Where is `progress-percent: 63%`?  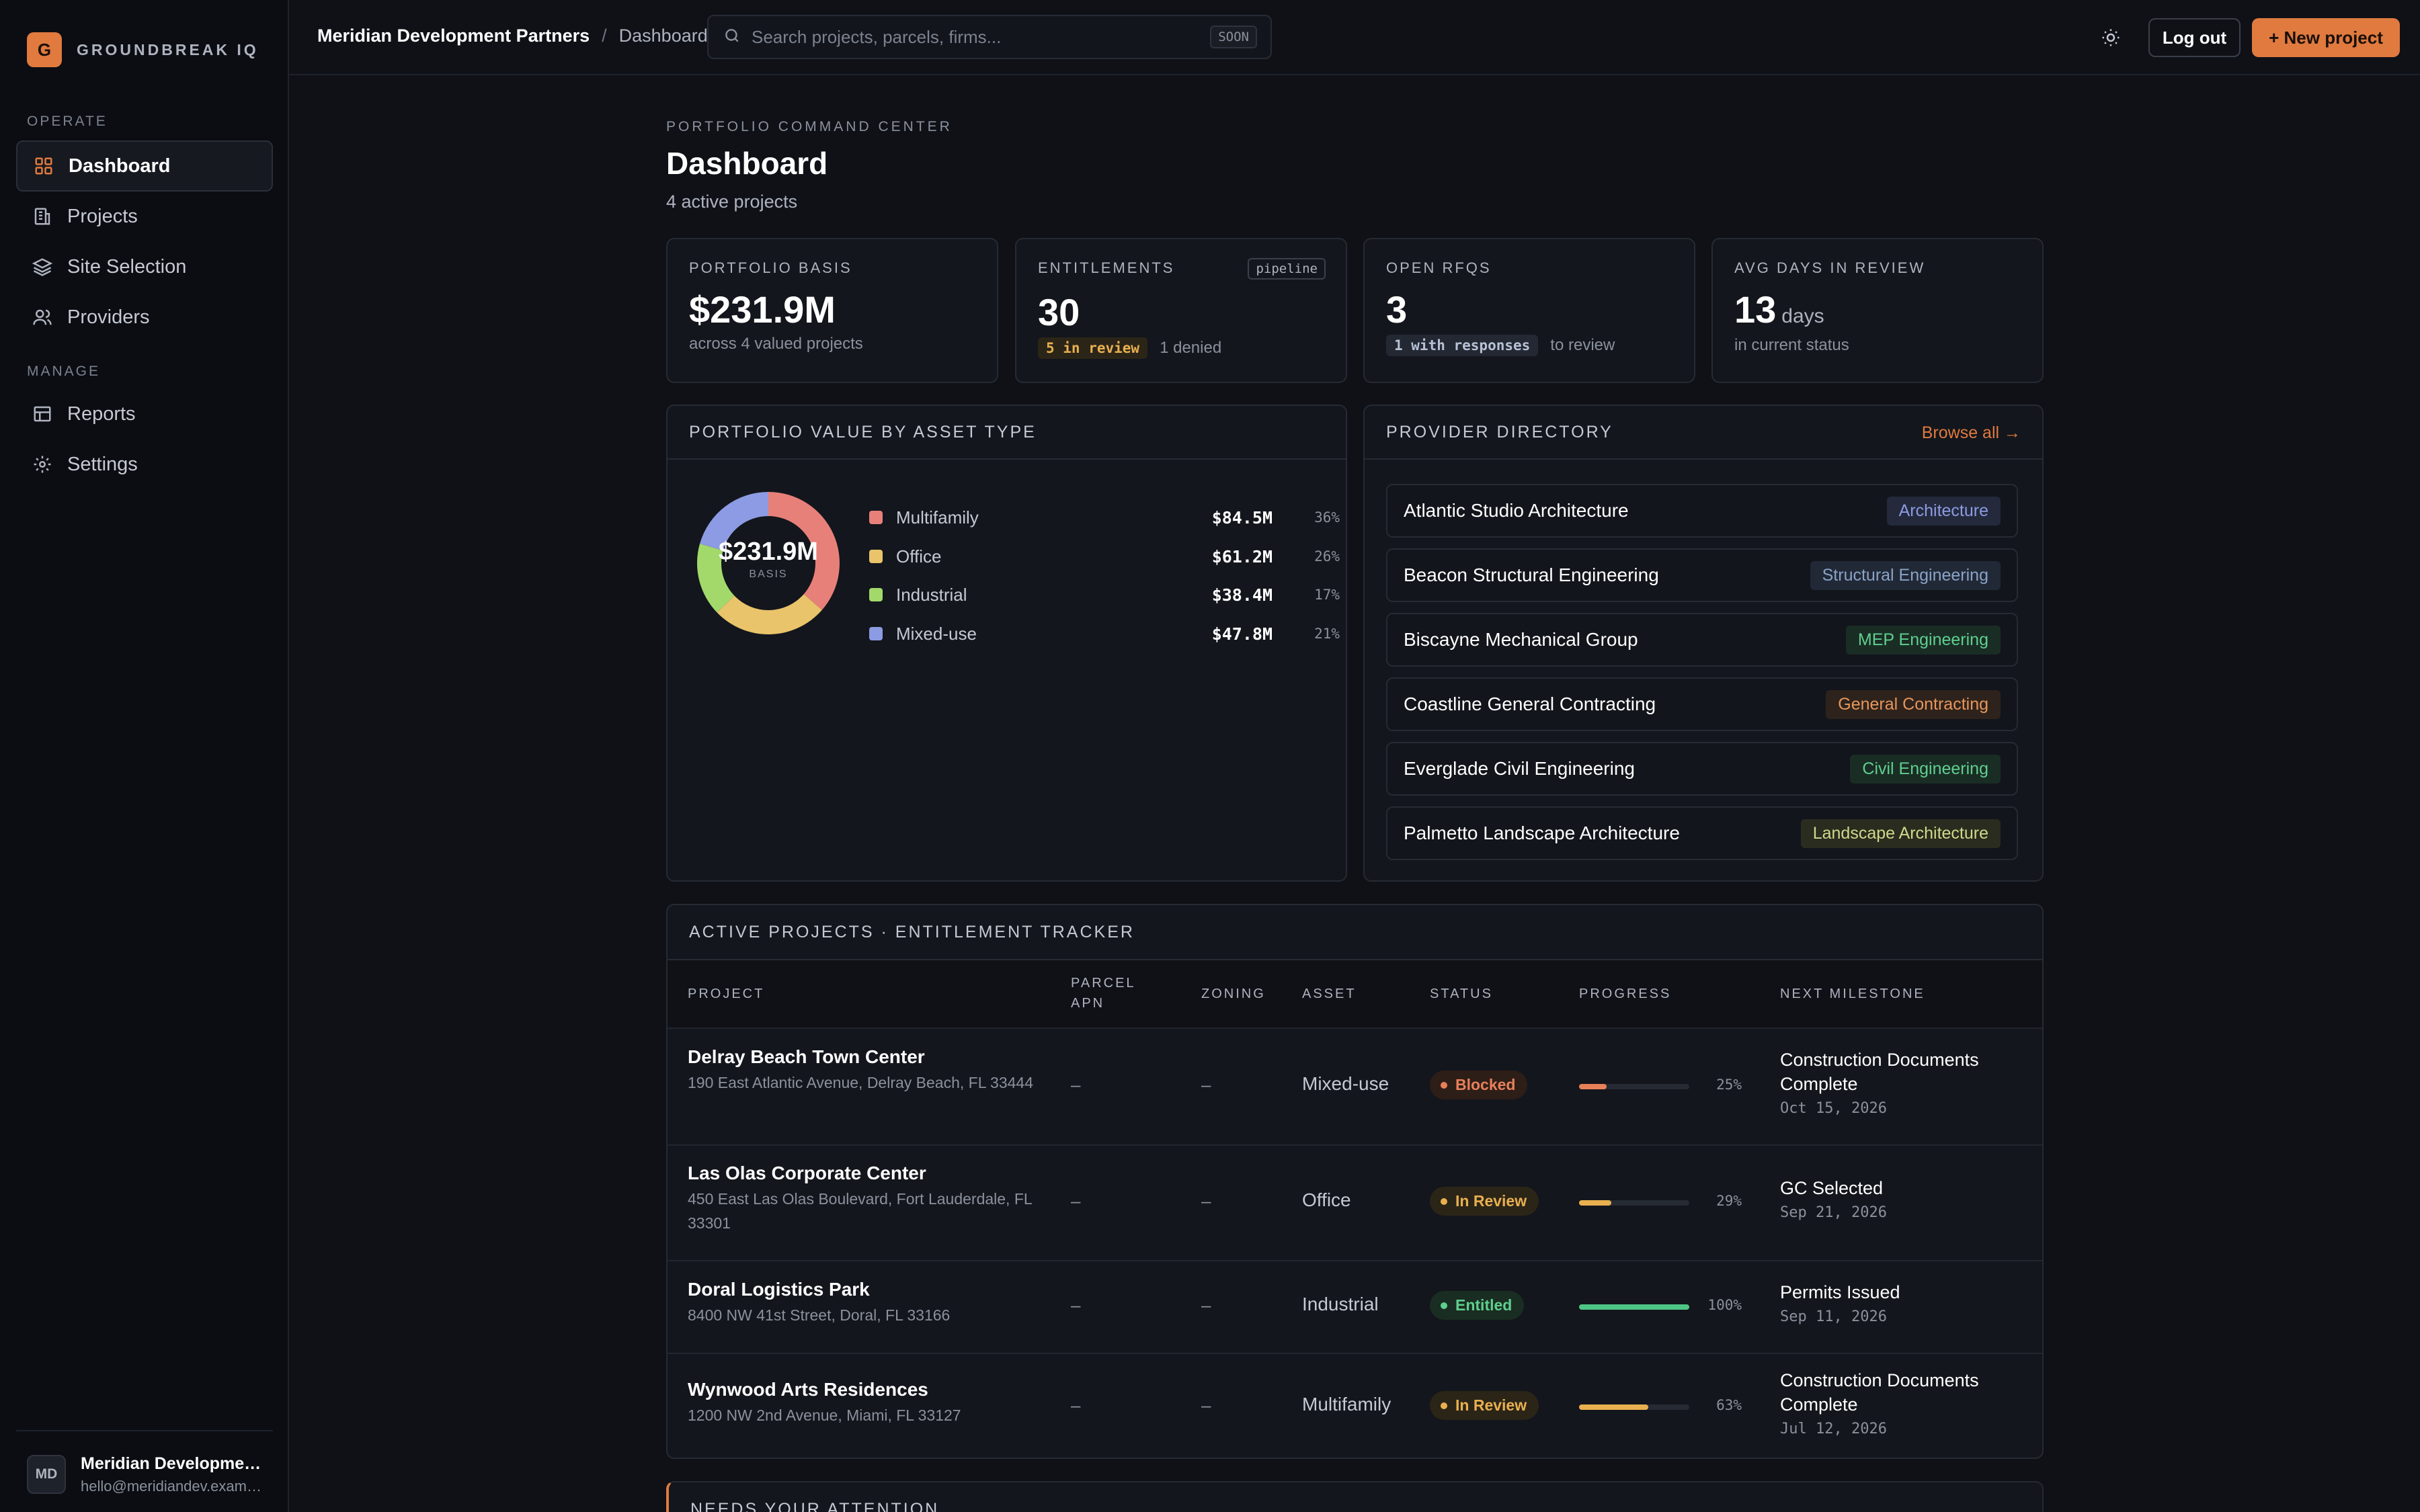
progress-percent: 63% is located at coordinates (1729, 1405).